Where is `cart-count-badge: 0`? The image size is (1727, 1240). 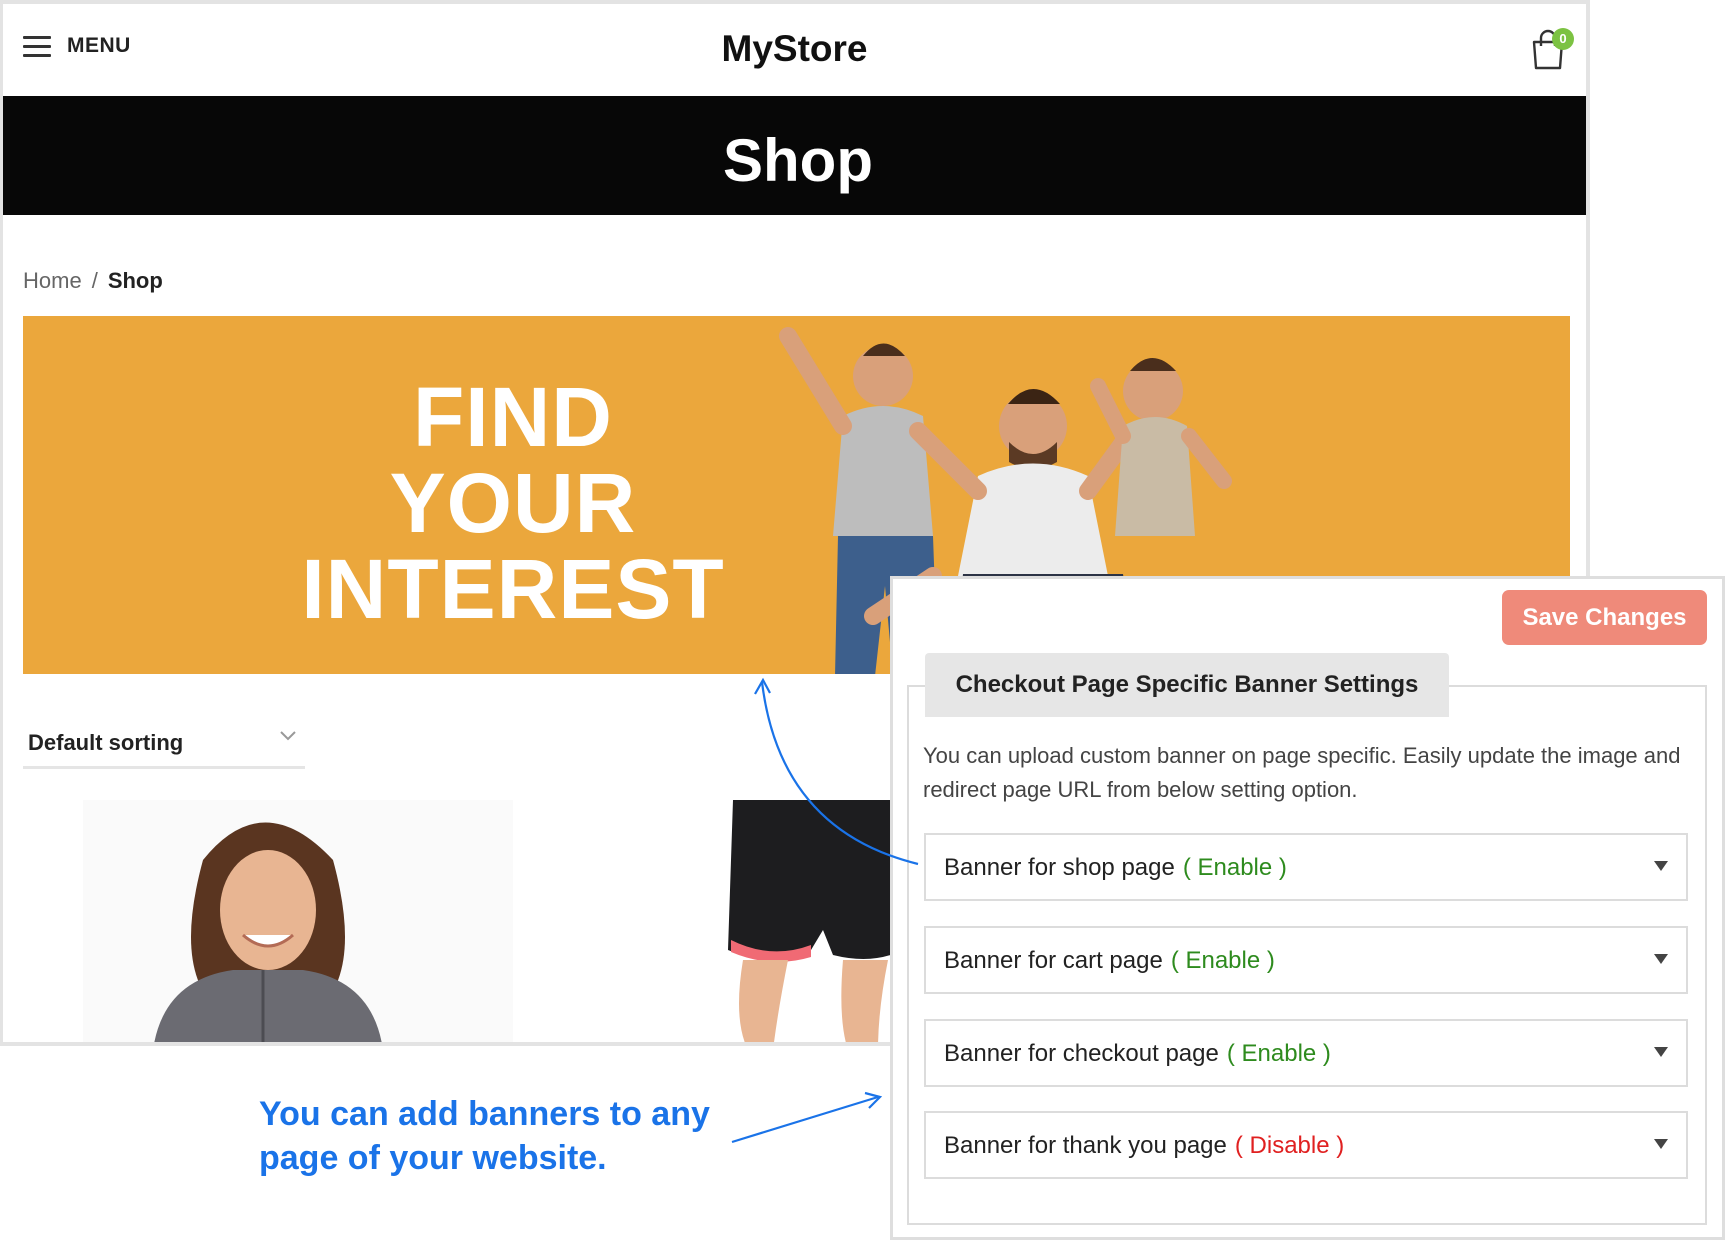
cart-count-badge: 0 is located at coordinates (1563, 39).